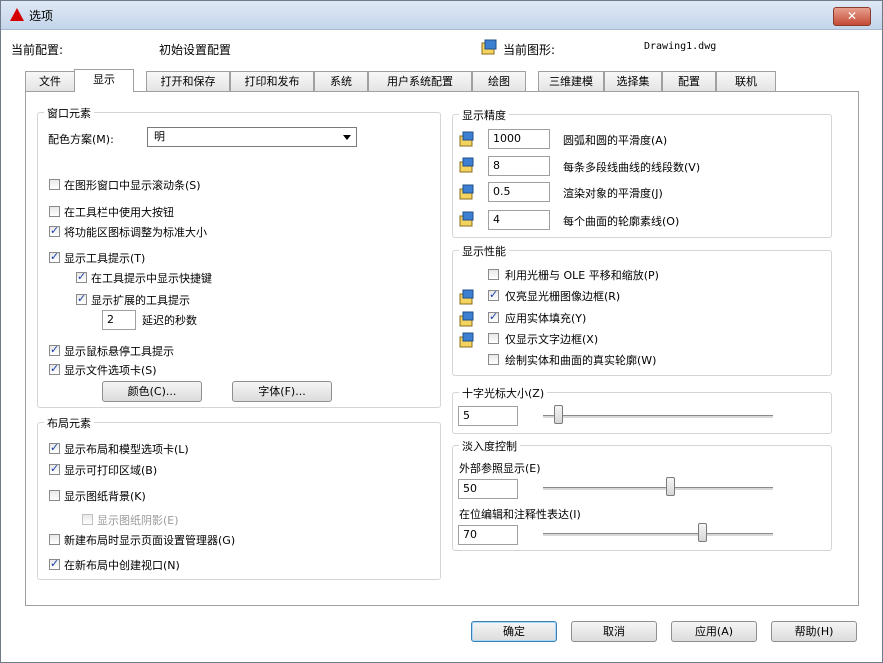 This screenshot has width=883, height=663. Describe the element at coordinates (138, 520) in the screenshot. I see `paper-shadow-label: 显示图纸阴影(E)` at that location.